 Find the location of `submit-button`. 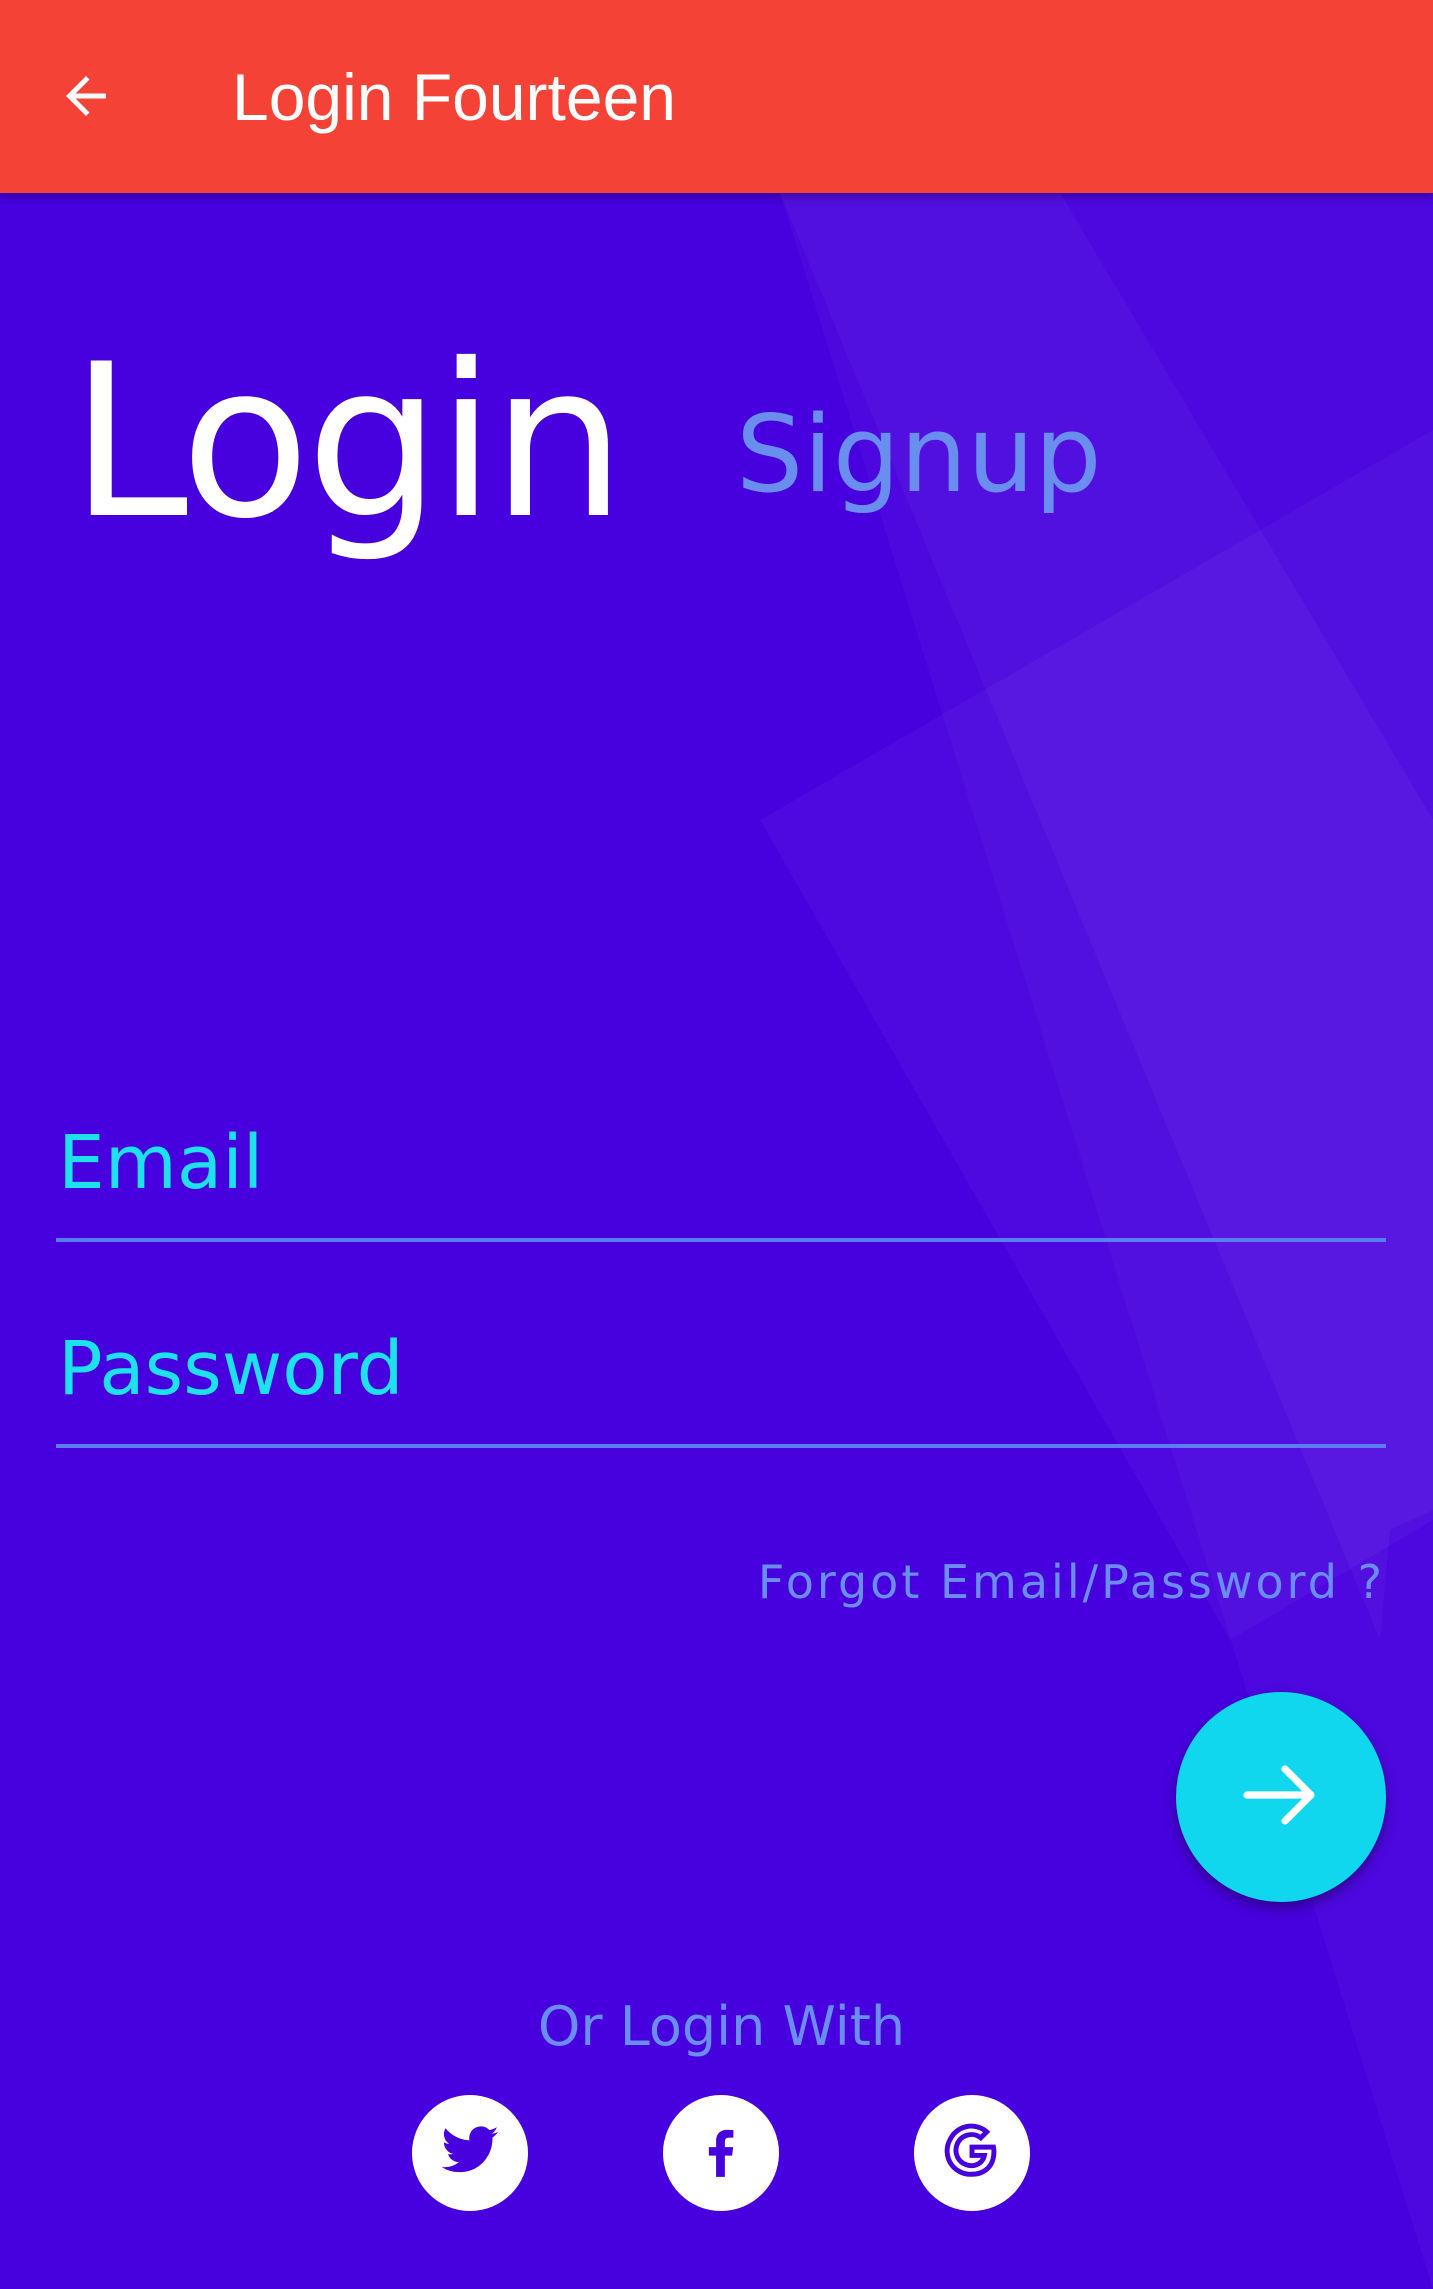

submit-button is located at coordinates (1281, 1797).